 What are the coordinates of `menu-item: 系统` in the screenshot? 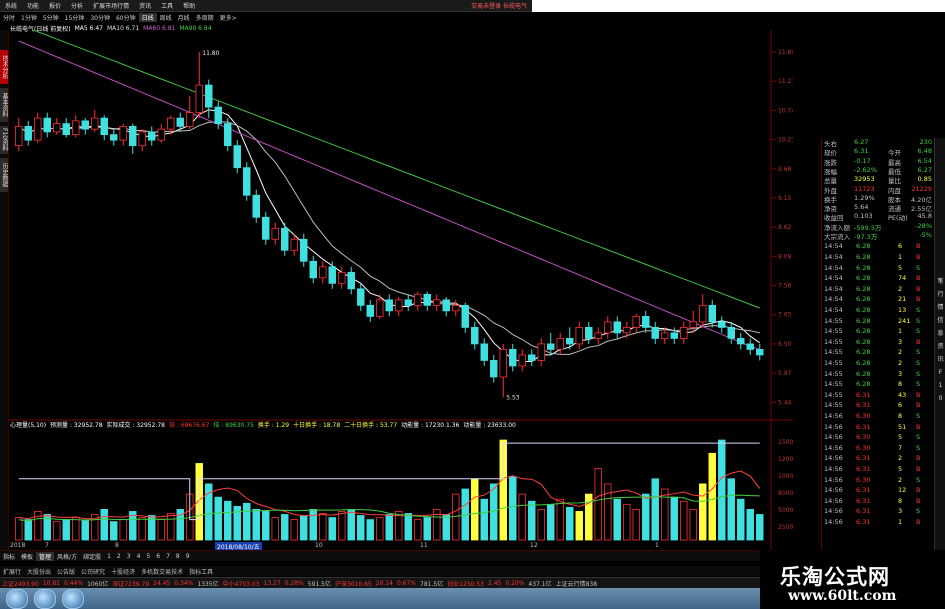 It's located at (11, 5).